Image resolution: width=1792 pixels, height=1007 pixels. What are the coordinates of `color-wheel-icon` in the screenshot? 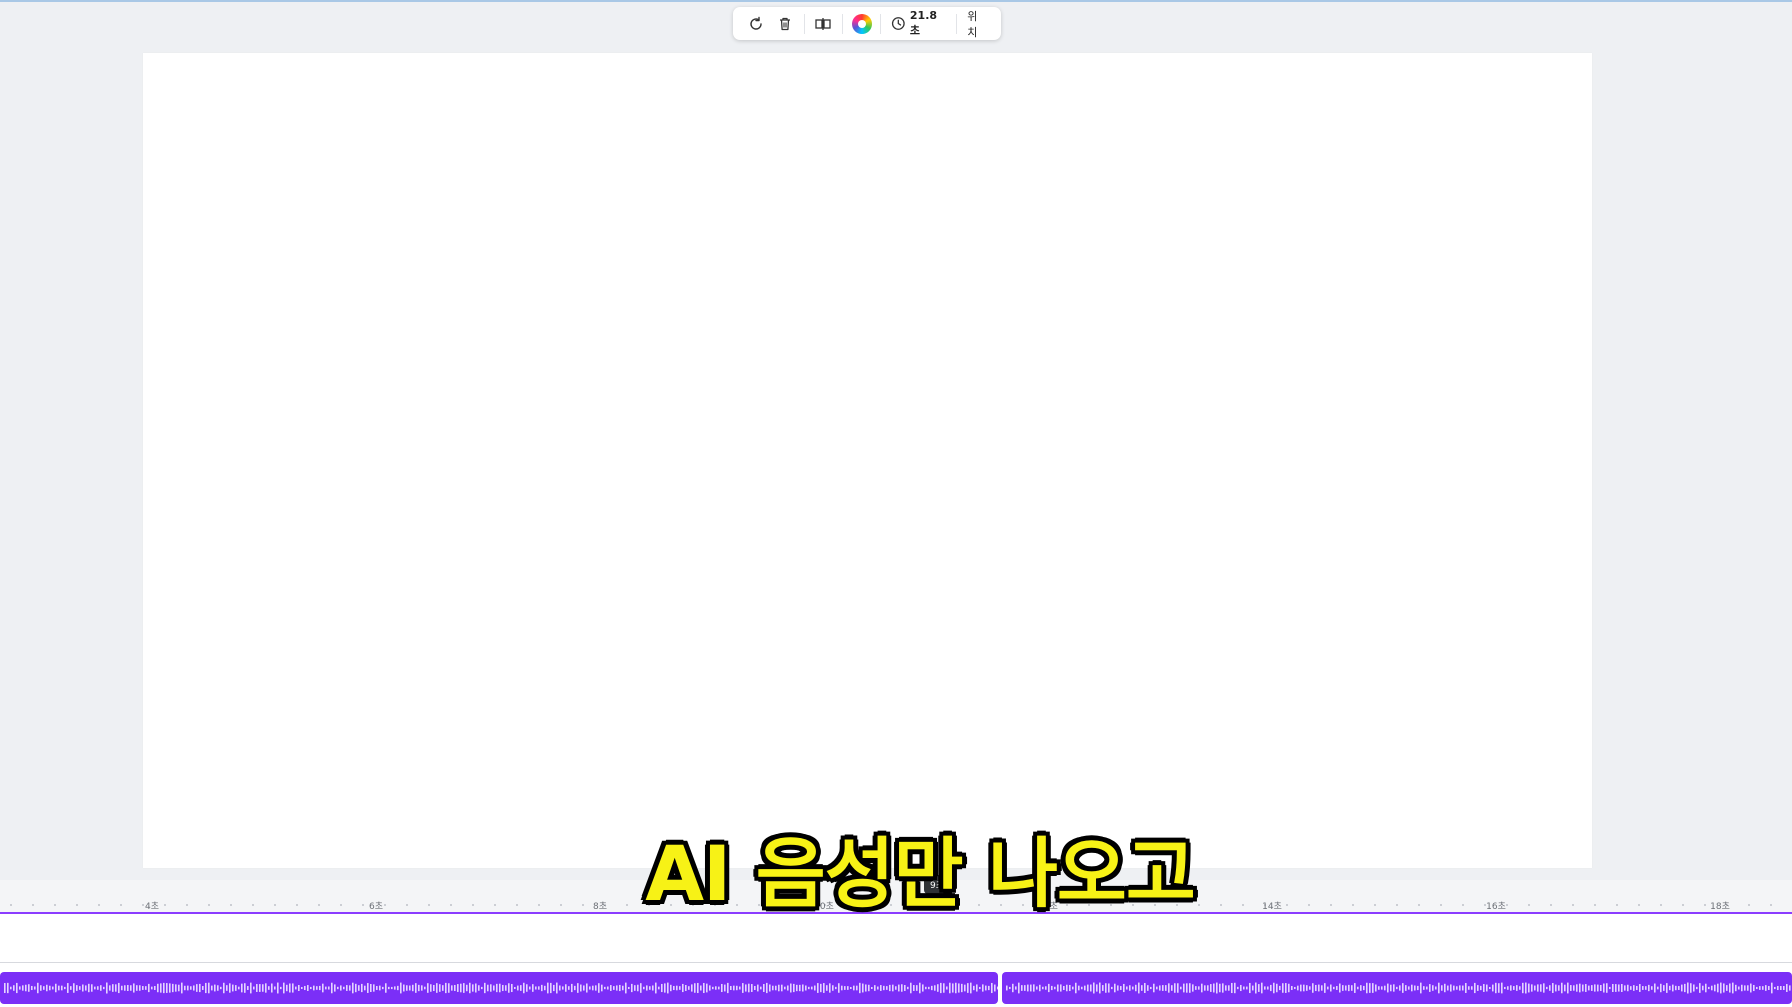 It's located at (861, 23).